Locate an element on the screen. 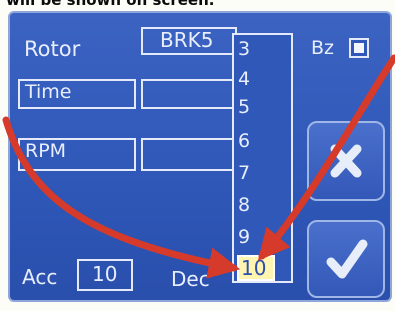 The height and width of the screenshot is (311, 395). dec-dropdown-list: 3 4 5 6 7 8 9 10 is located at coordinates (262, 158).